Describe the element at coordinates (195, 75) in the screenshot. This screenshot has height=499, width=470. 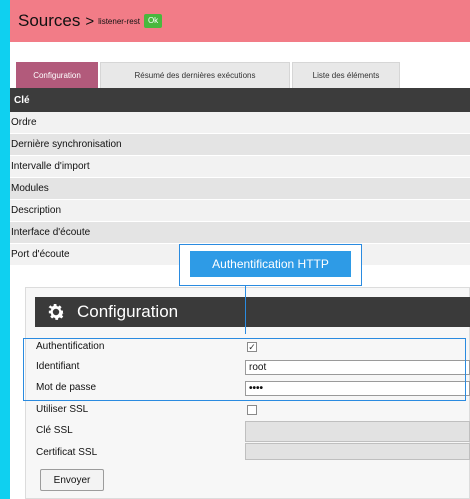
I see `tab-execution-summary: Résumé des dernières exécutions` at that location.